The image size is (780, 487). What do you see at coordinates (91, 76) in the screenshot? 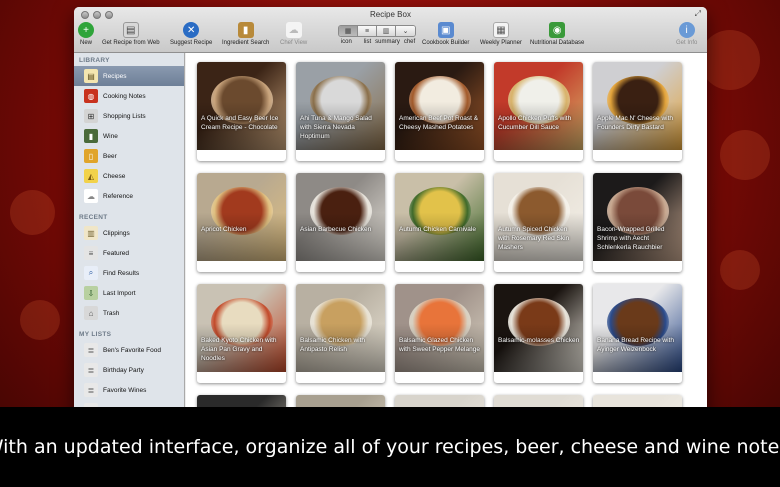
I see `recipes-icon: ▤` at bounding box center [91, 76].